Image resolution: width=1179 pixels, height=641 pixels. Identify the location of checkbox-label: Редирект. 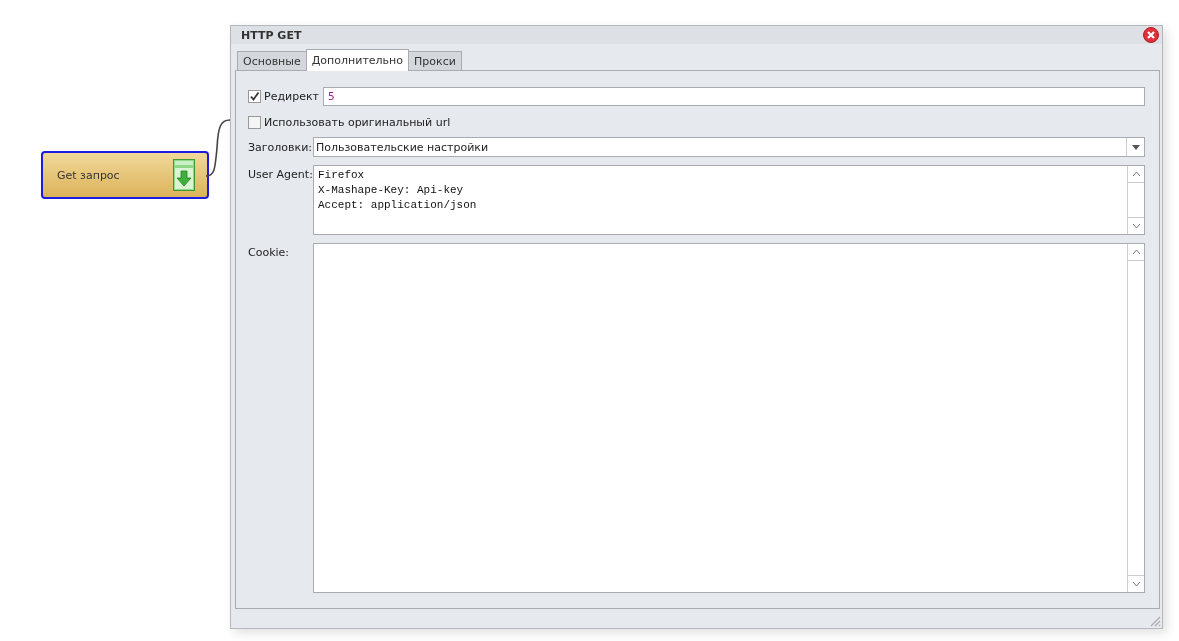
(291, 96).